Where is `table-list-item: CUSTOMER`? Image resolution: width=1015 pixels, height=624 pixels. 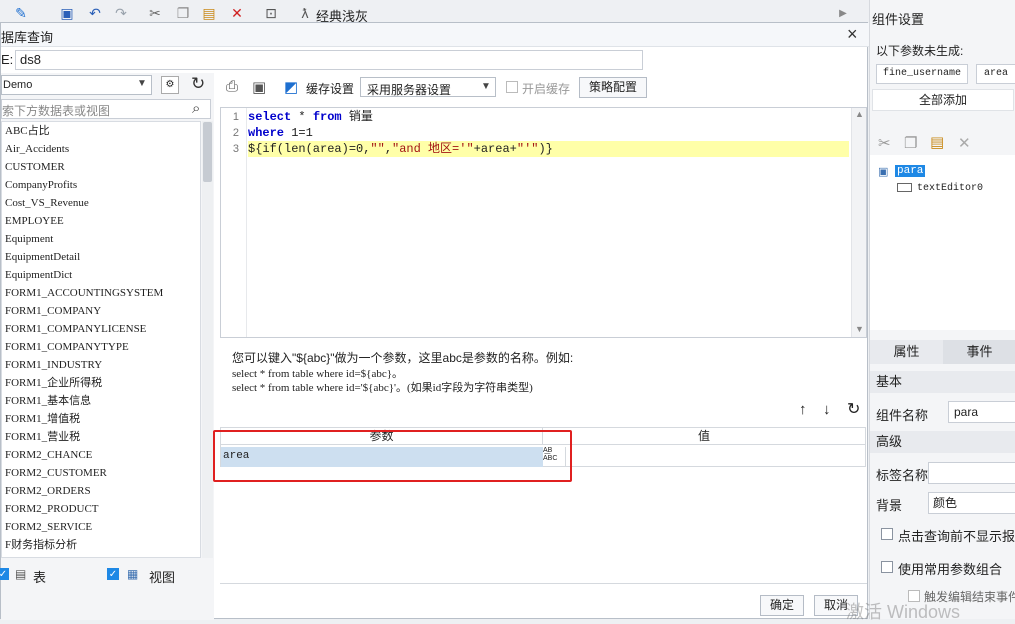
table-list-item: CUSTOMER is located at coordinates (101, 167).